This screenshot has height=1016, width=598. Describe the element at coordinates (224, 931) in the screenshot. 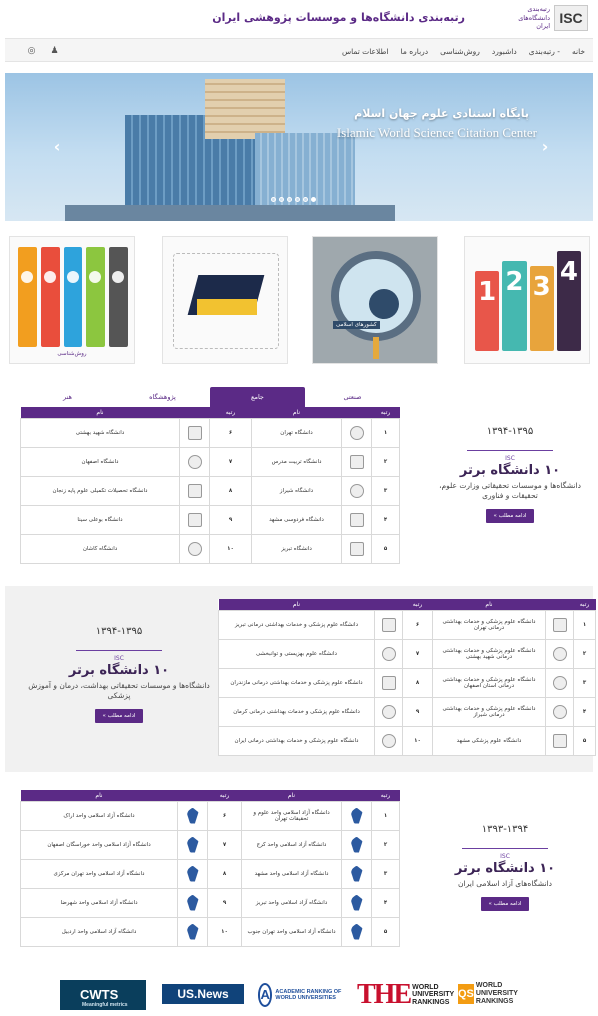

I see `rank-cell: ۱۰` at that location.